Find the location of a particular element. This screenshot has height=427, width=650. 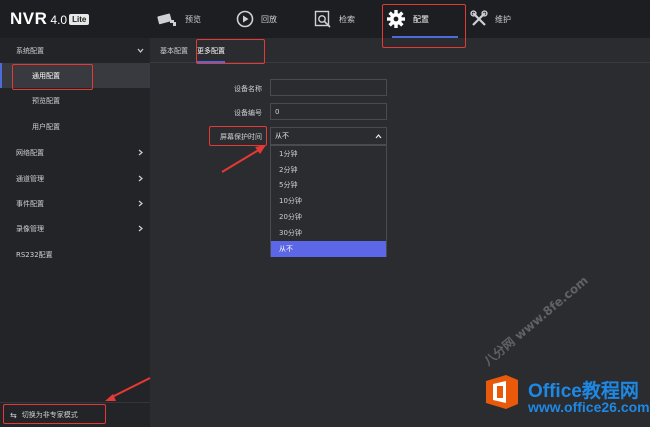

device-name-label: 设备名称 is located at coordinates (248, 89).